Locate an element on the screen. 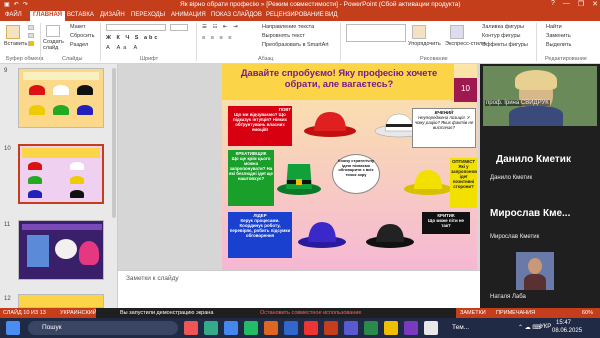  format-painter-icon is located at coordinates (31, 43).